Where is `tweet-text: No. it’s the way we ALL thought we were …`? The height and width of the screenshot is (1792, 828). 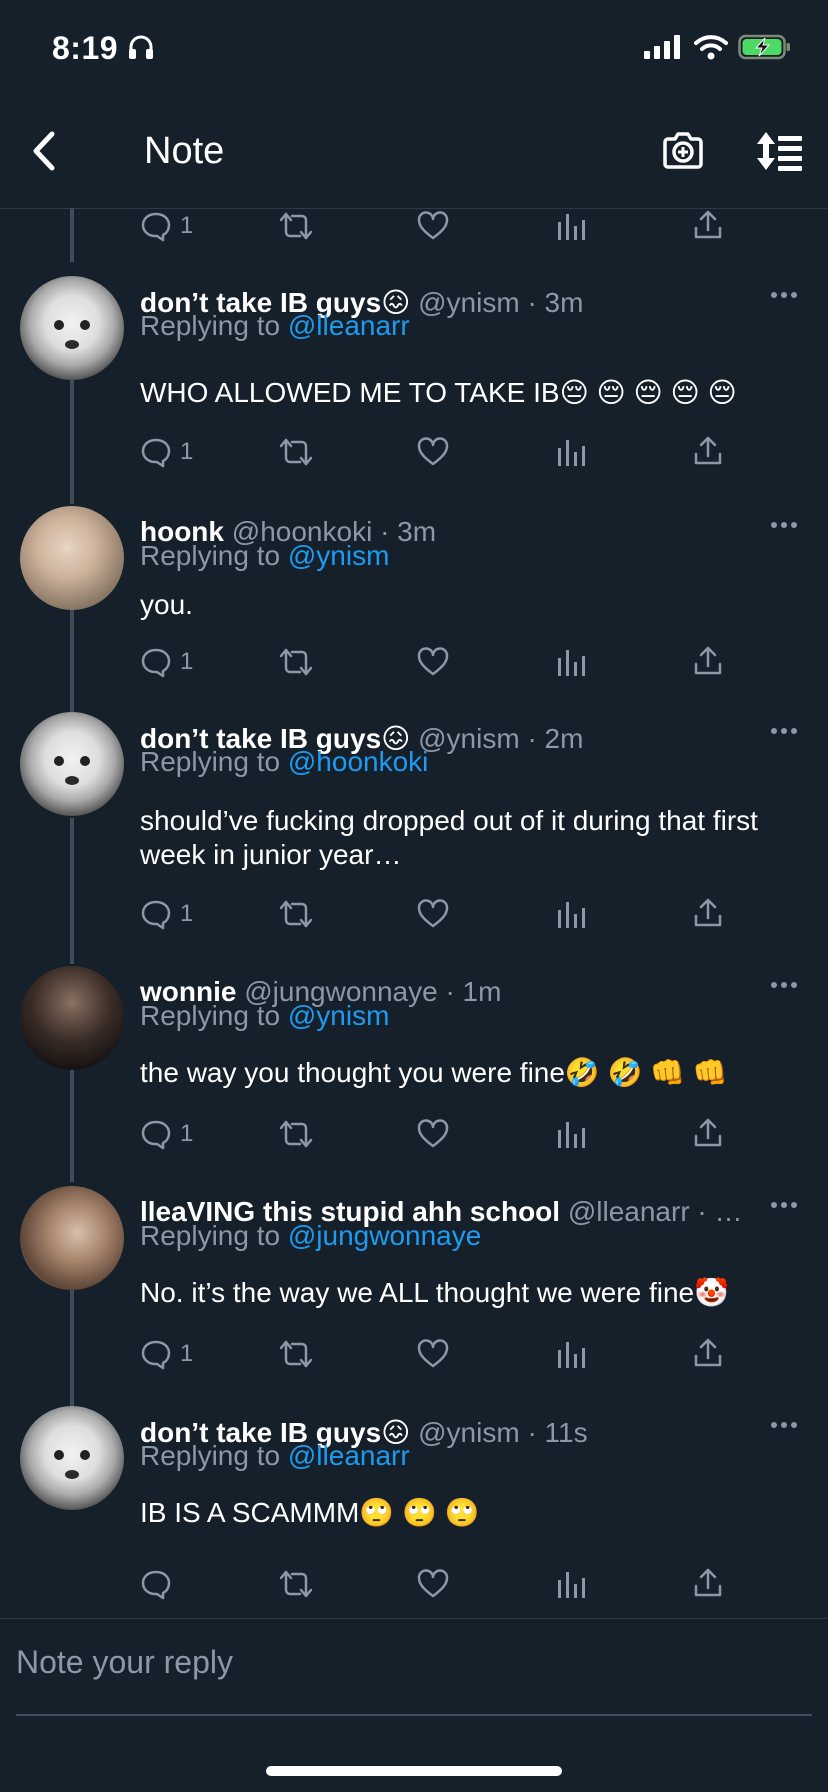 tweet-text: No. it’s the way we ALL thought we were … is located at coordinates (434, 1292).